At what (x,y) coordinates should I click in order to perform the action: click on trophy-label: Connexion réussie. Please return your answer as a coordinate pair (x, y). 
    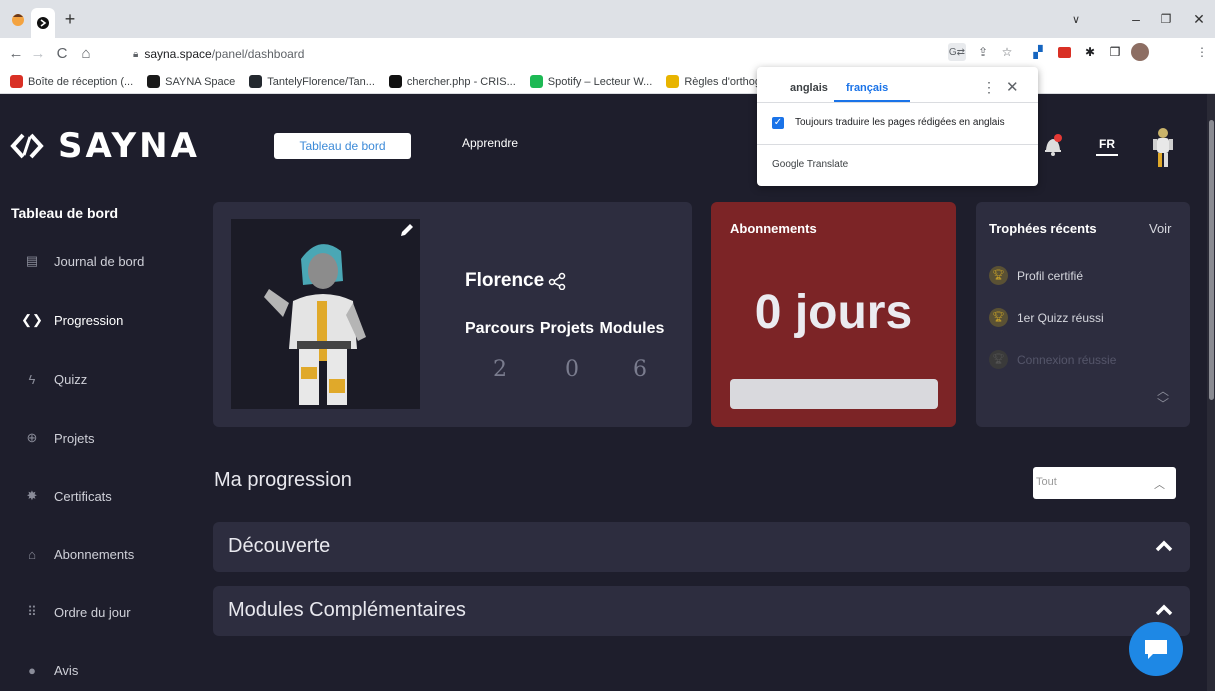
    Looking at the image, I should click on (1067, 359).